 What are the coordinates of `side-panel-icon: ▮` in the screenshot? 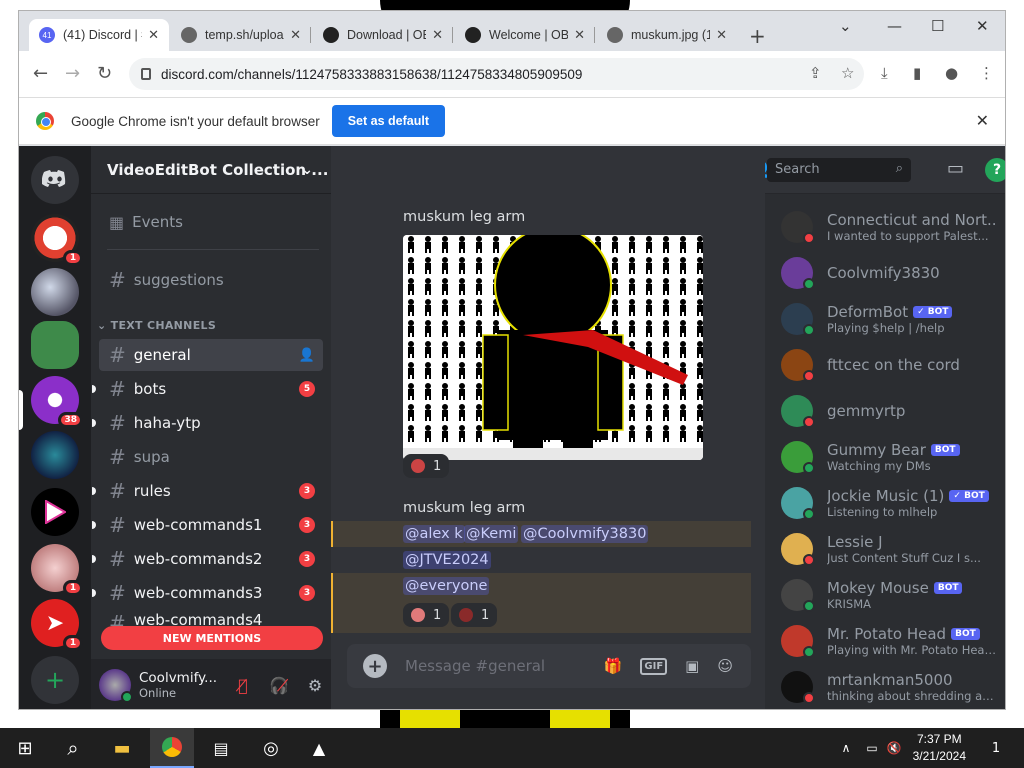 It's located at (917, 73).